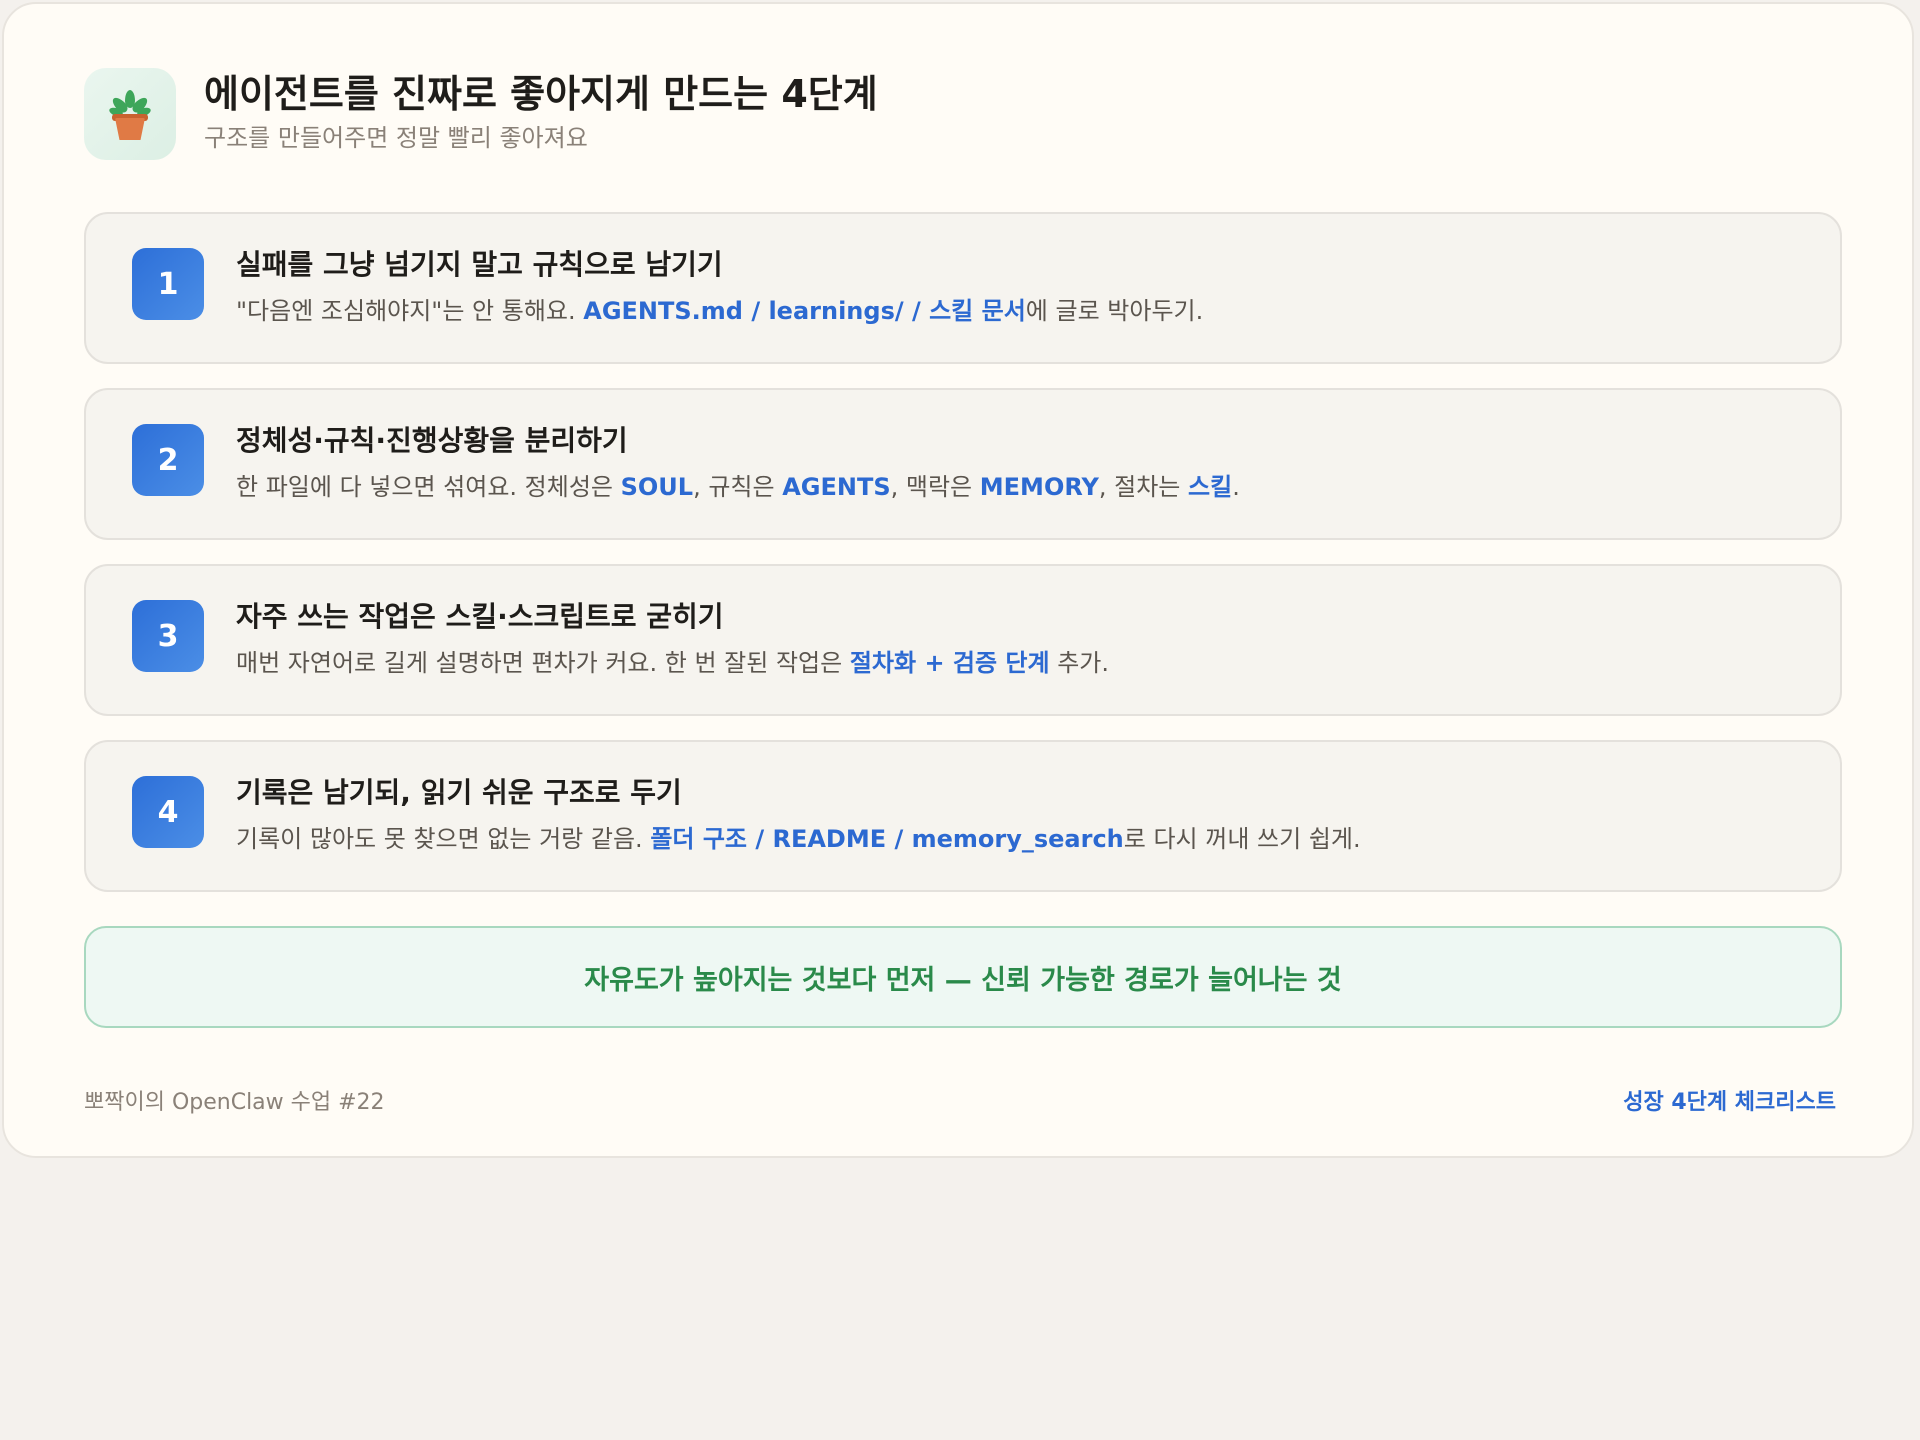  What do you see at coordinates (443, 839) in the screenshot?
I see `step-text: 기록이 많아도 못 찾으면 없는 거랑 같음.` at bounding box center [443, 839].